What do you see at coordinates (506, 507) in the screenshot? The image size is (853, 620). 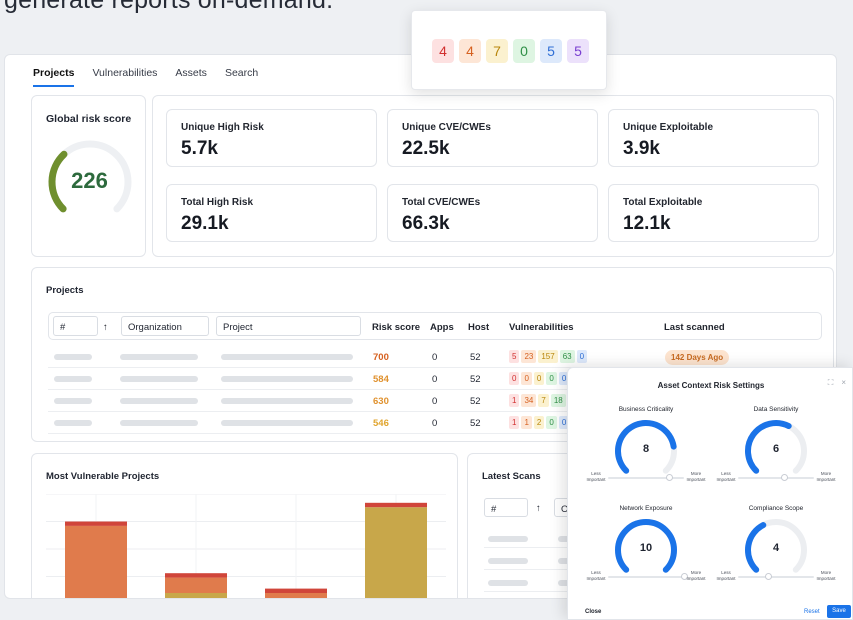 I see `scans-hash-input: #` at bounding box center [506, 507].